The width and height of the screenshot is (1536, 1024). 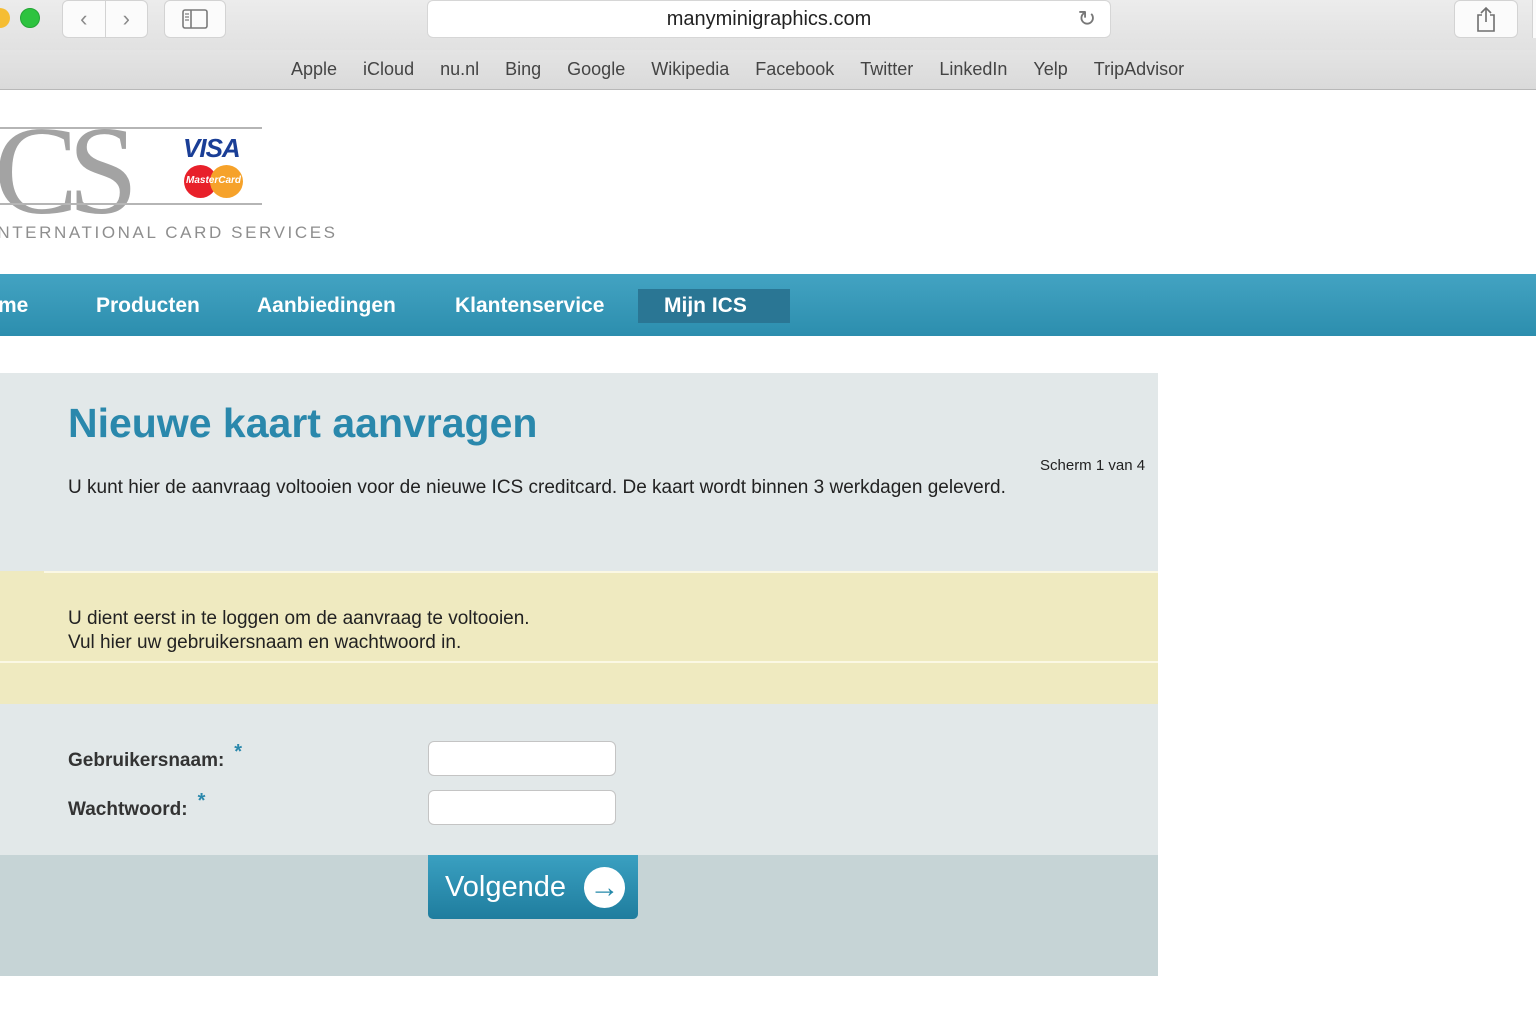 I want to click on history-nav-group: ‹ ›, so click(x=105, y=19).